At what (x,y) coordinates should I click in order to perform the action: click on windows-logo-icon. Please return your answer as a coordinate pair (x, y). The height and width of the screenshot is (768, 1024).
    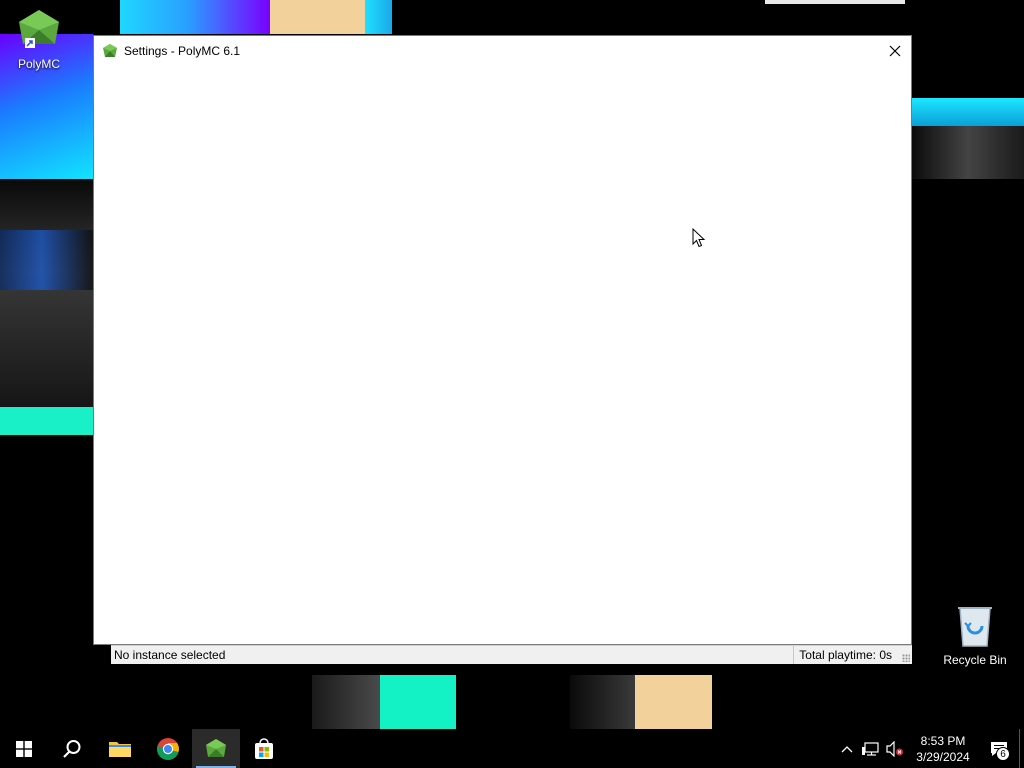
    Looking at the image, I should click on (24, 748).